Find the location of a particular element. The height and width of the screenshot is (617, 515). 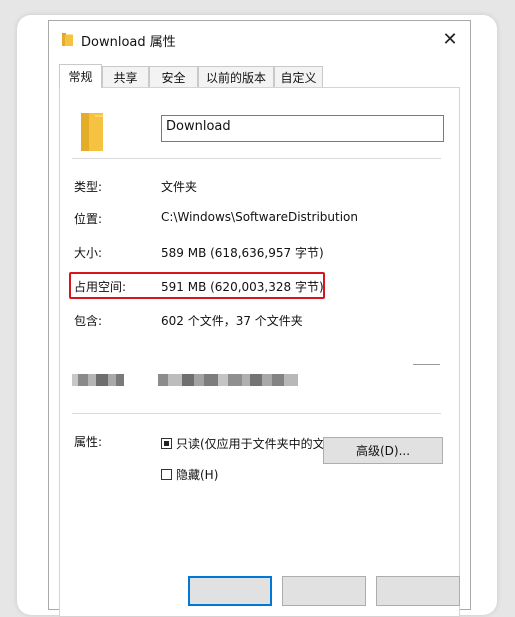

ok-button is located at coordinates (230, 591).